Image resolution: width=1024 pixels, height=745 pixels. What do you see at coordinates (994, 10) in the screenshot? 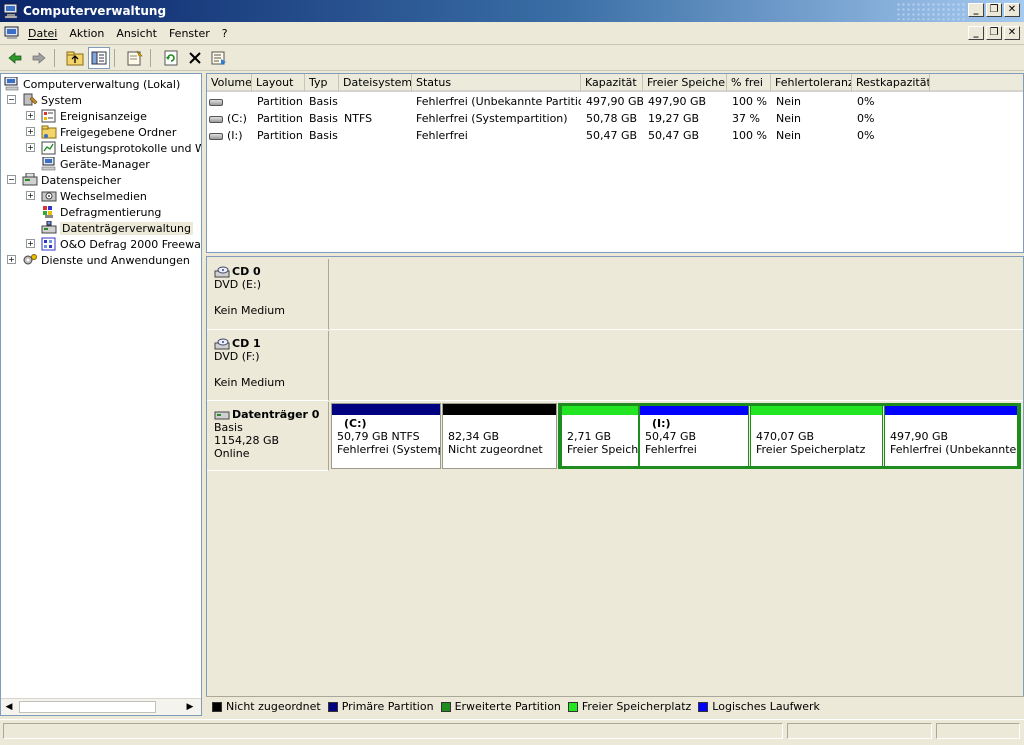
I see `restore-button: ❐` at bounding box center [994, 10].